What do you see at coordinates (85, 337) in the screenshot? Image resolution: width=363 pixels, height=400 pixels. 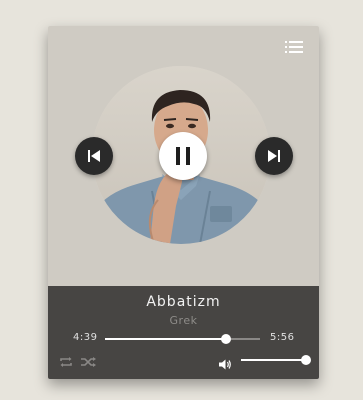 I see `elapsed-time: 4:39` at bounding box center [85, 337].